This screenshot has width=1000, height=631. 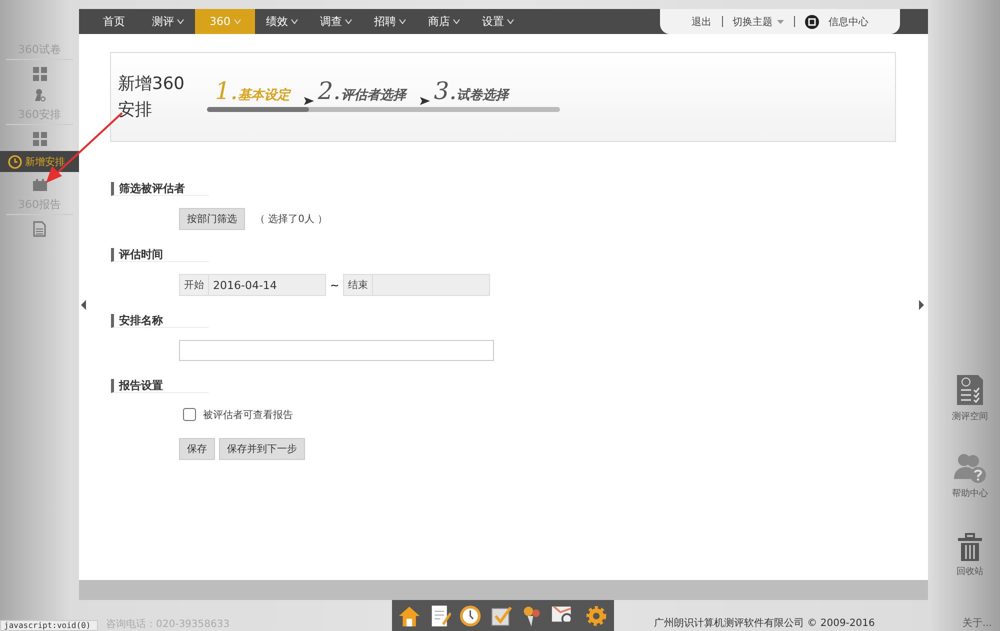 What do you see at coordinates (970, 390) in the screenshot?
I see `checklist-icon` at bounding box center [970, 390].